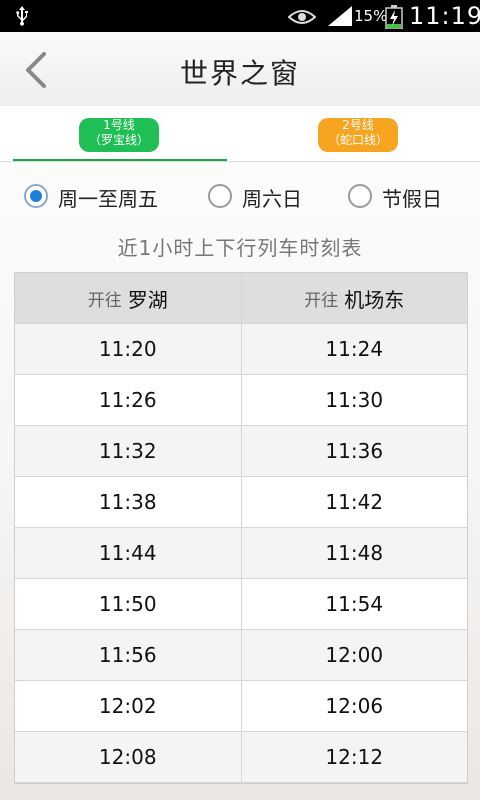 The image size is (480, 800). Describe the element at coordinates (240, 161) in the screenshot. I see `tabs-divider` at that location.